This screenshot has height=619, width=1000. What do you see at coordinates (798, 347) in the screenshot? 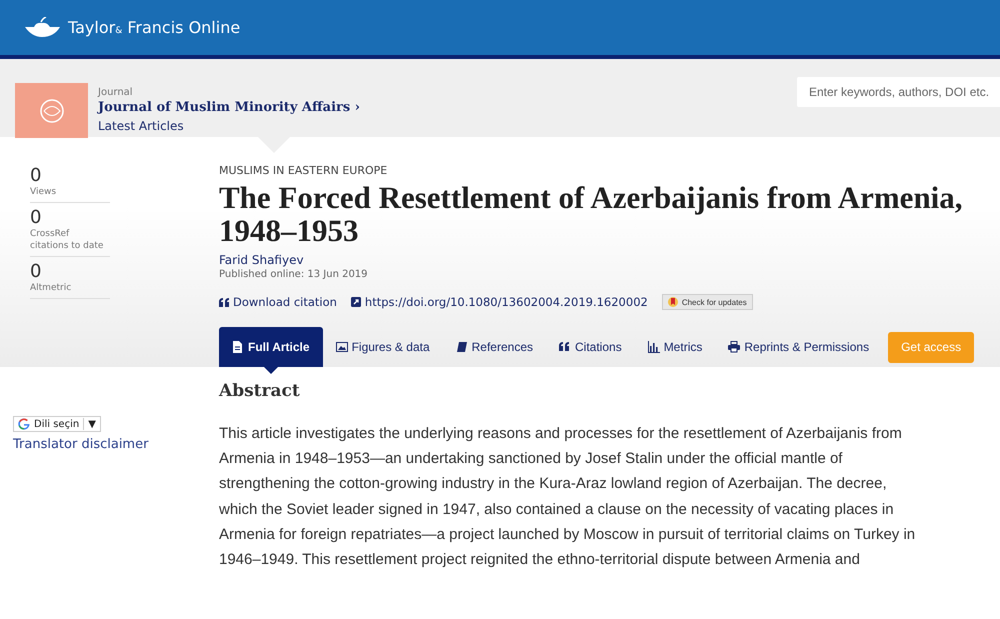
I see `tab: Reprints & Permissions` at bounding box center [798, 347].